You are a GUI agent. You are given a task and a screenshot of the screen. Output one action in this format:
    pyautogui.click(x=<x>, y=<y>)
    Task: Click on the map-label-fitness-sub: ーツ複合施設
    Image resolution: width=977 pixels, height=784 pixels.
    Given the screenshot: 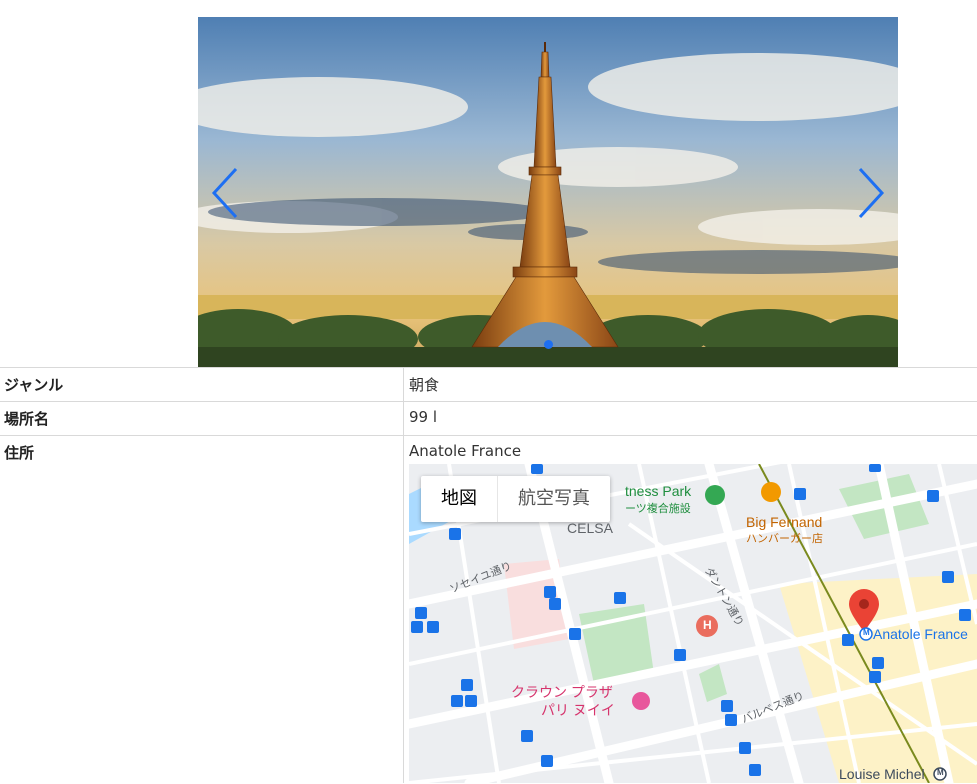 What is the action you would take?
    pyautogui.click(x=658, y=509)
    